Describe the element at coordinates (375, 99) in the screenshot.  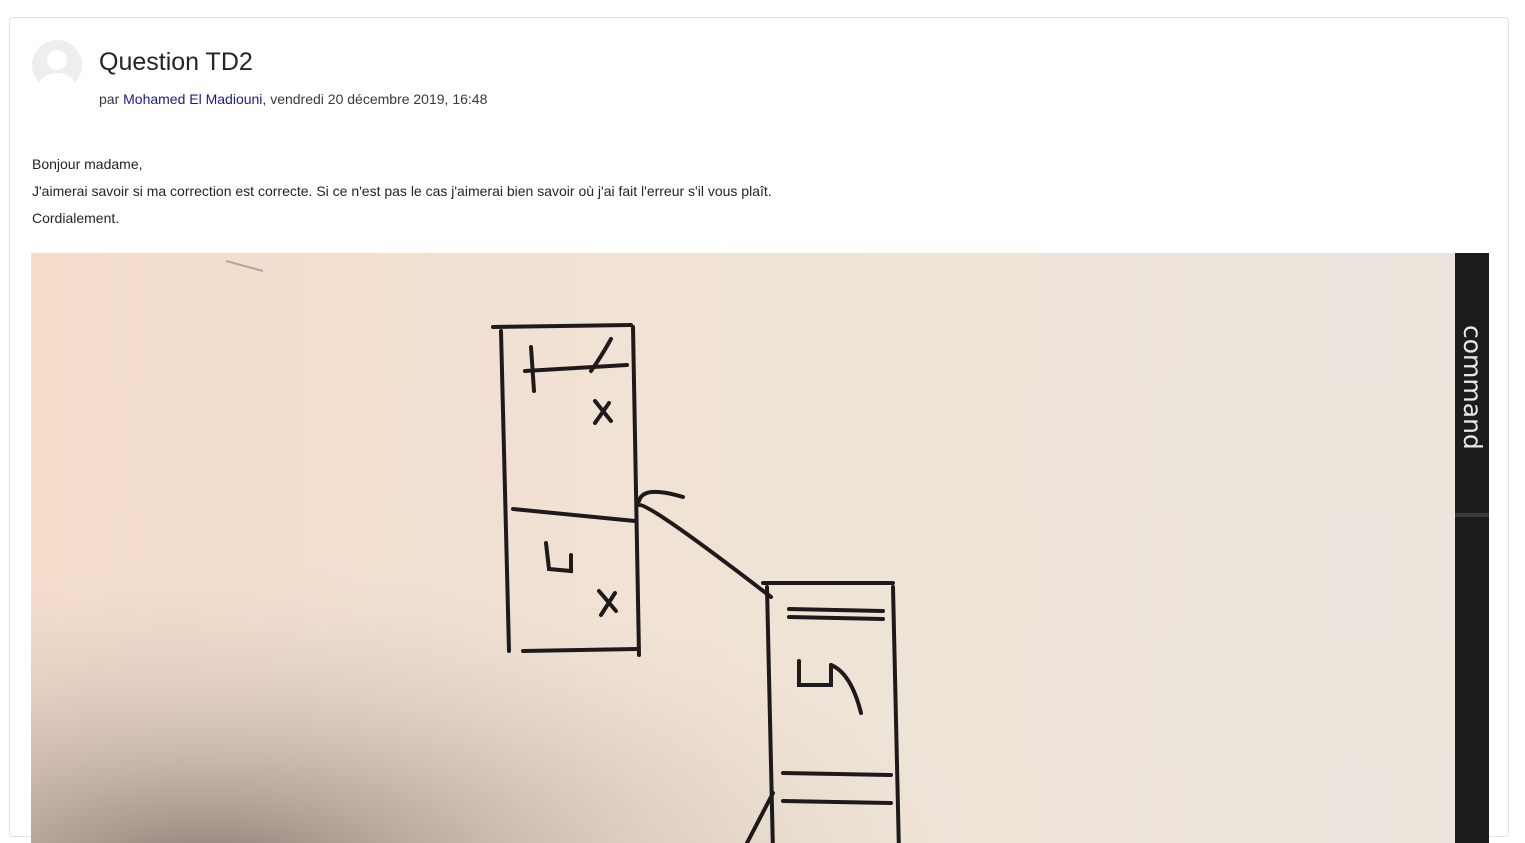
I see `post-date: , vendredi 20 décembre 2019, 16:48` at that location.